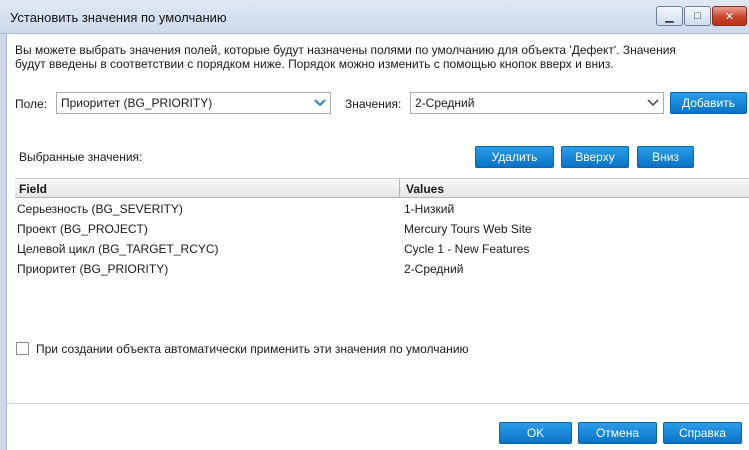 This screenshot has height=450, width=749. Describe the element at coordinates (535, 433) in the screenshot. I see `ok-button: OK` at that location.